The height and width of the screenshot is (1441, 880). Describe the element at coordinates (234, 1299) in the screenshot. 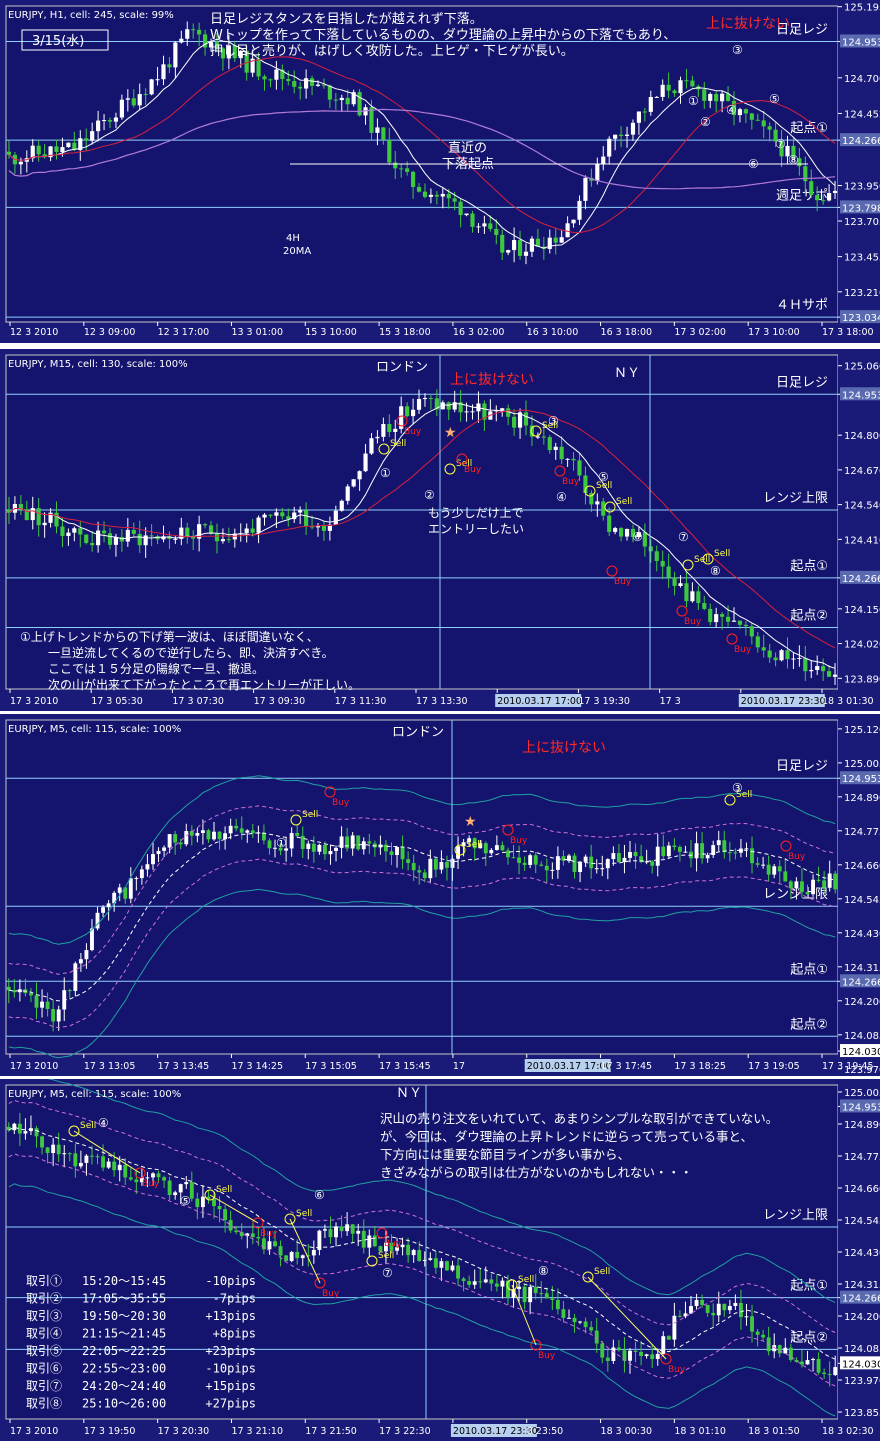

I see `trade-result: -7pips` at that location.